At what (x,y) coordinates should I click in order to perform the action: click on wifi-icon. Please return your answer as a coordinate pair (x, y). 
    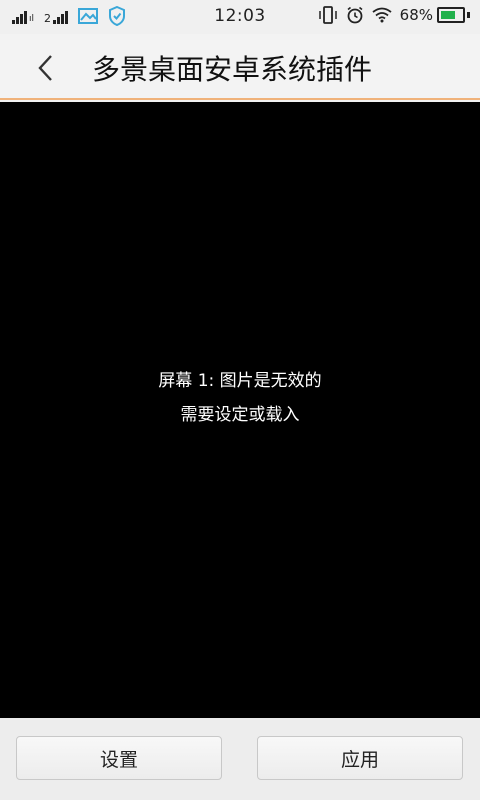
    Looking at the image, I should click on (382, 15).